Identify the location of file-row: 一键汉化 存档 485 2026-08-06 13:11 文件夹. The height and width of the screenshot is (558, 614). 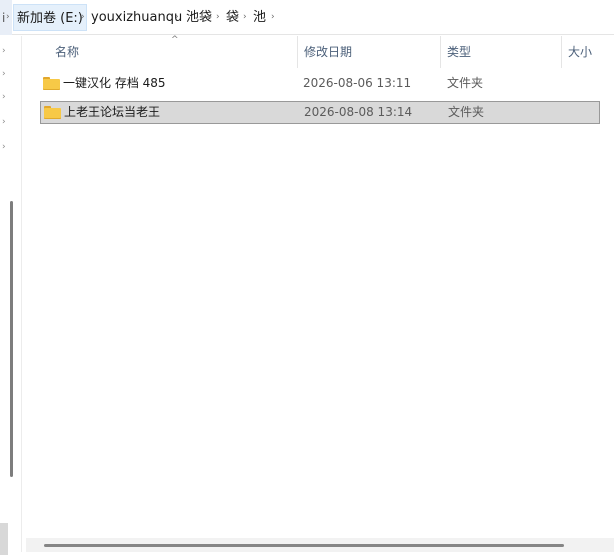
(320, 84).